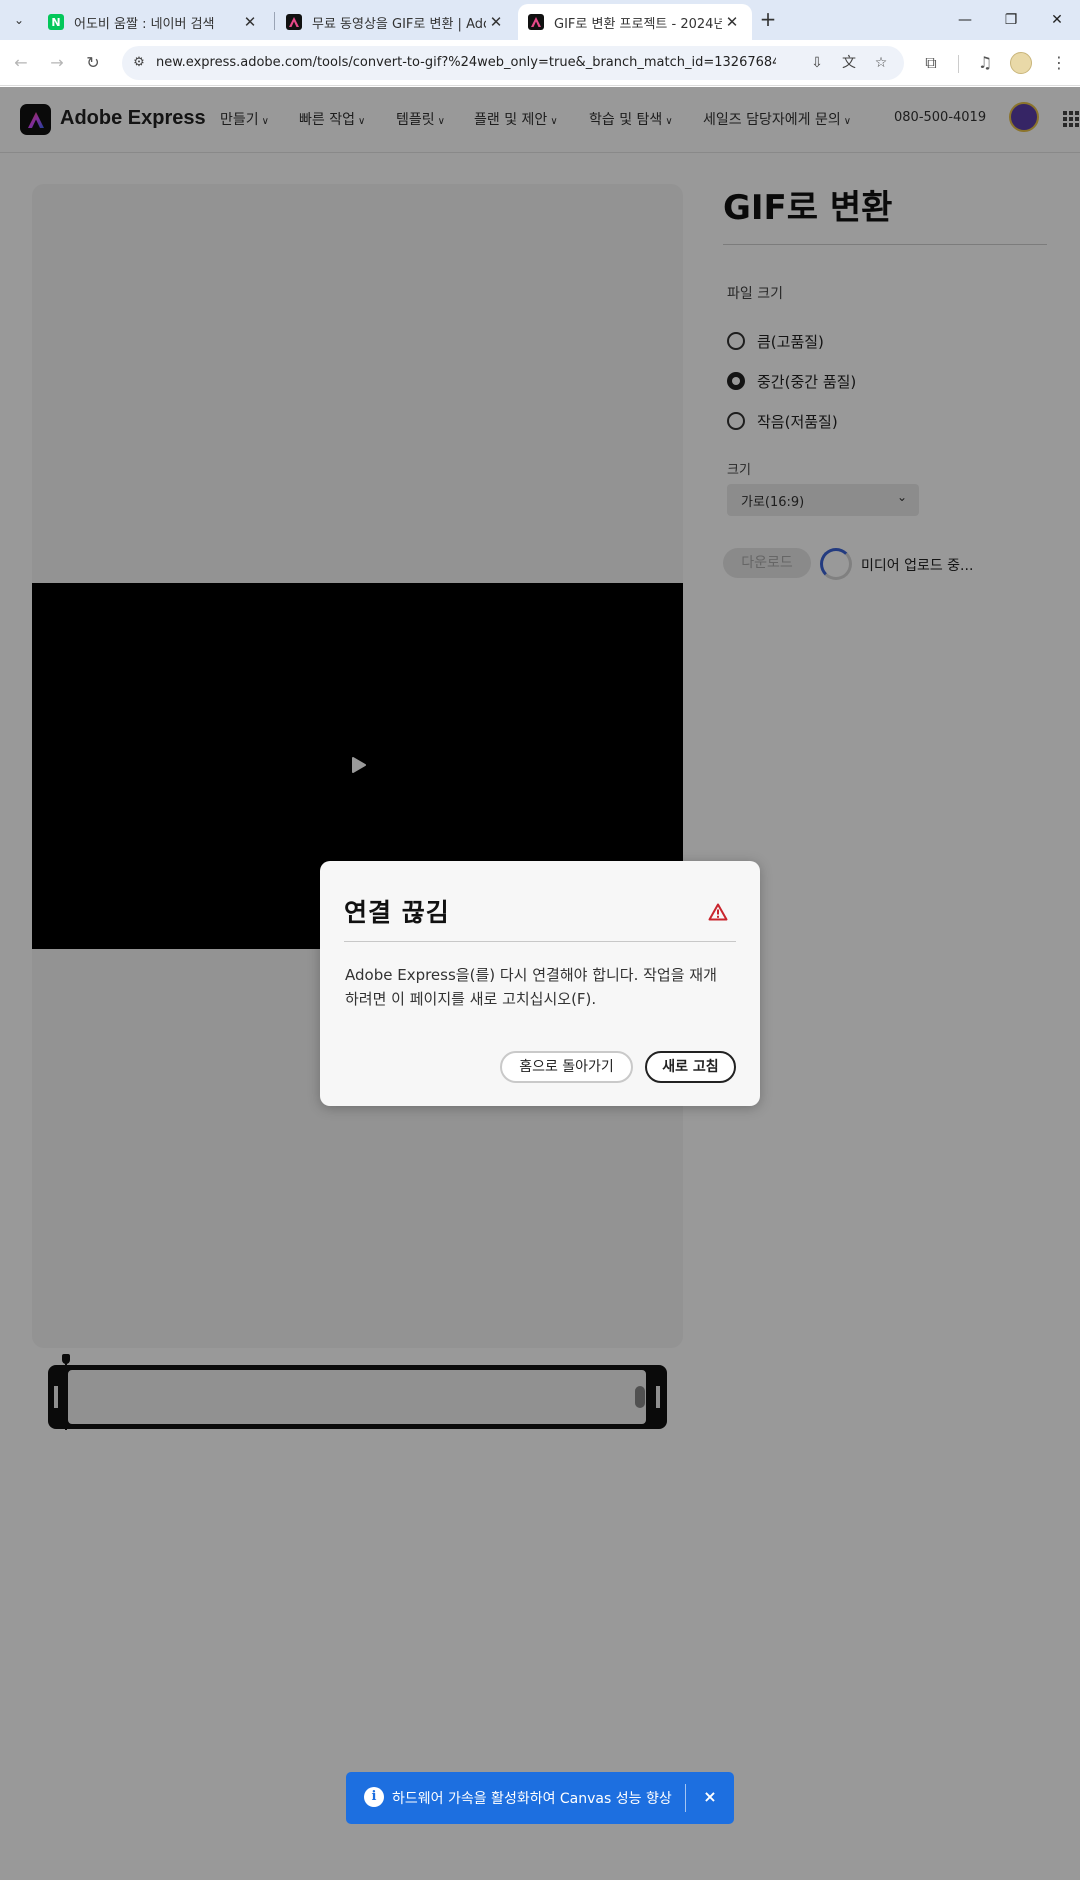 Image resolution: width=1080 pixels, height=1880 pixels. What do you see at coordinates (965, 20) in the screenshot?
I see `minimize-button: —` at bounding box center [965, 20].